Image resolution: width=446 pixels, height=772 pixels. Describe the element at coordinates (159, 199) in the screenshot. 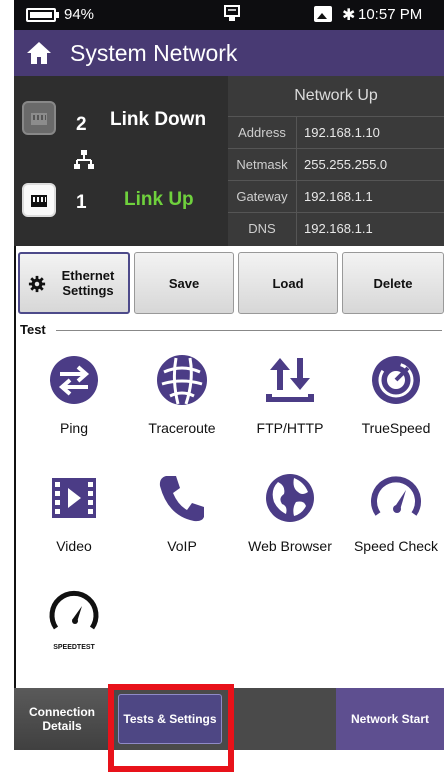

I see `link-state: Link Up` at that location.